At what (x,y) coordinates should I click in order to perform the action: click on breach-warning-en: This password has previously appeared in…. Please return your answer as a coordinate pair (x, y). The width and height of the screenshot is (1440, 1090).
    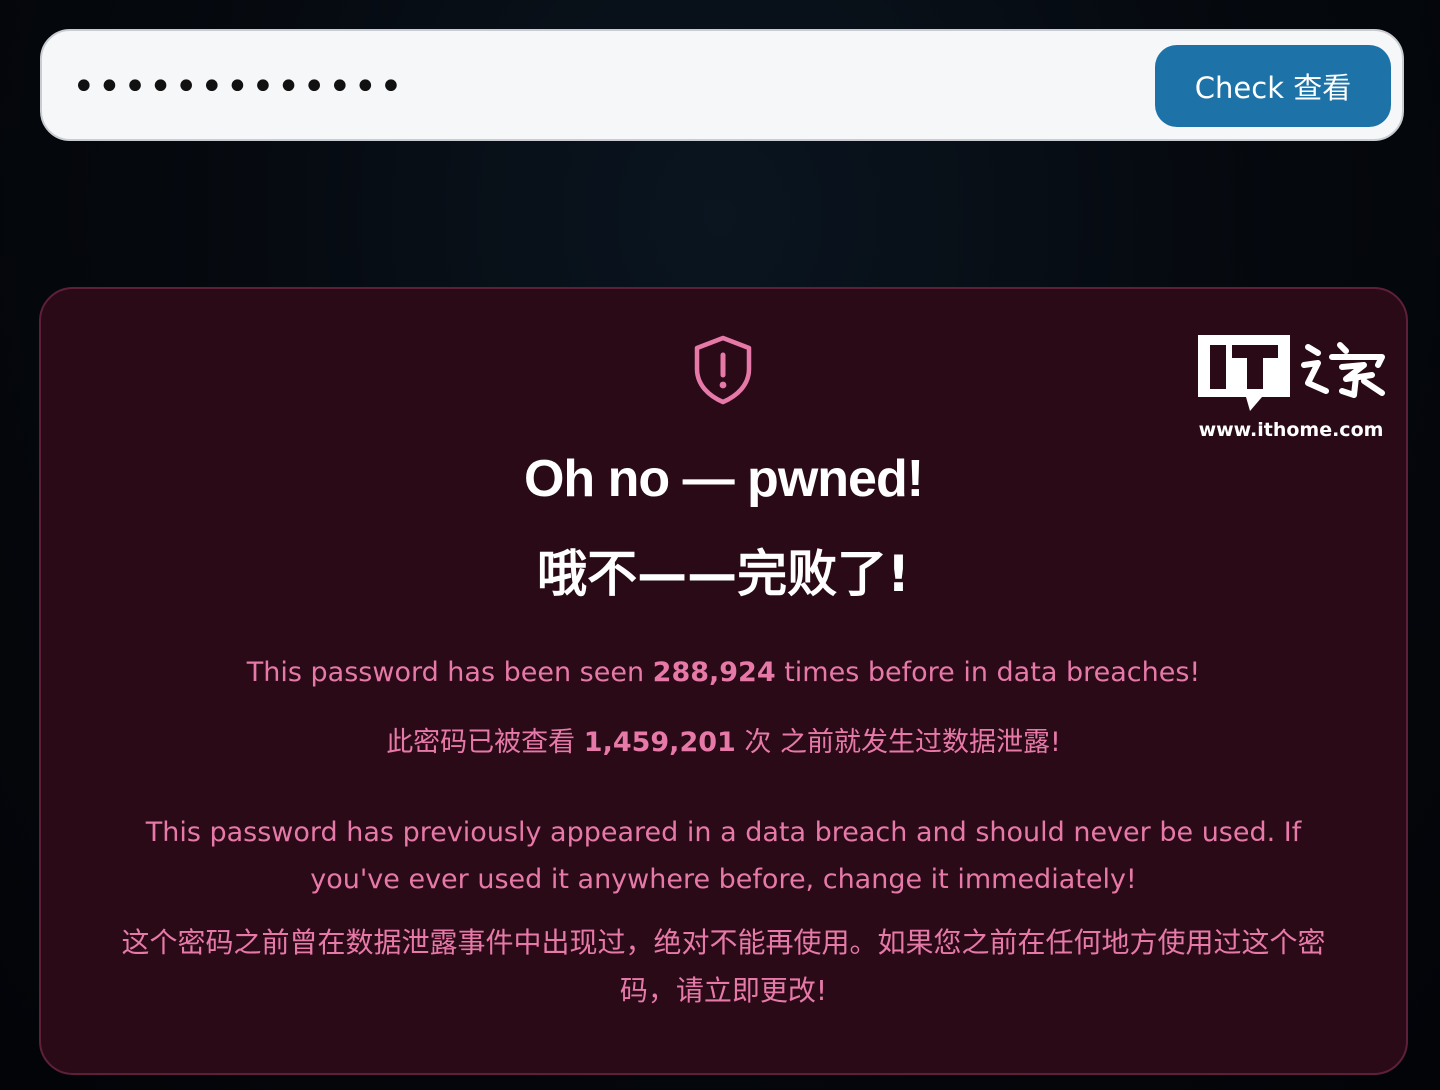
    Looking at the image, I should click on (723, 856).